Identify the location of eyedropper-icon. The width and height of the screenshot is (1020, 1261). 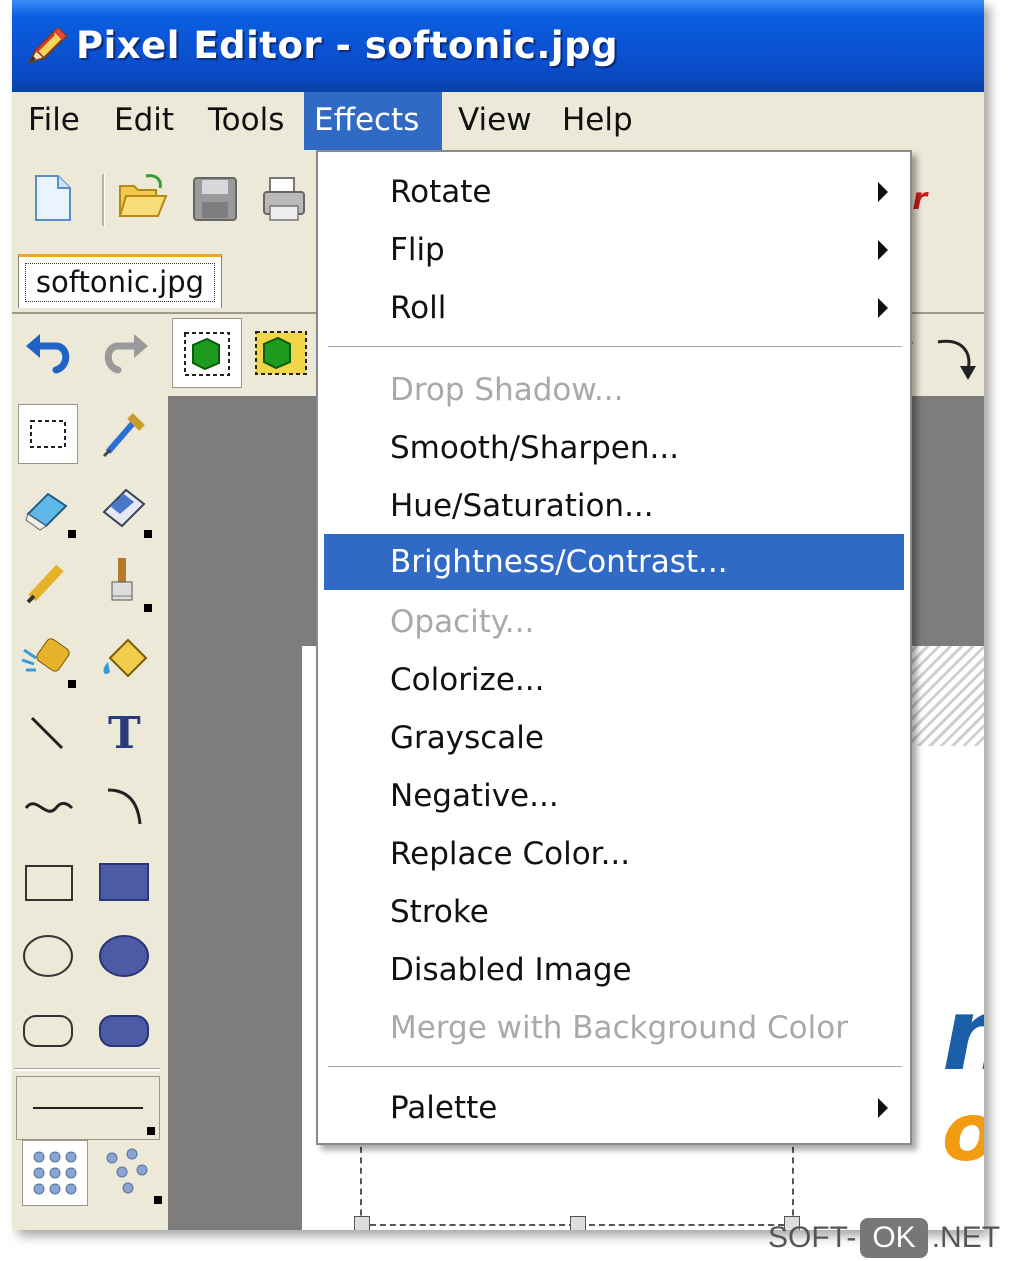
(124, 434).